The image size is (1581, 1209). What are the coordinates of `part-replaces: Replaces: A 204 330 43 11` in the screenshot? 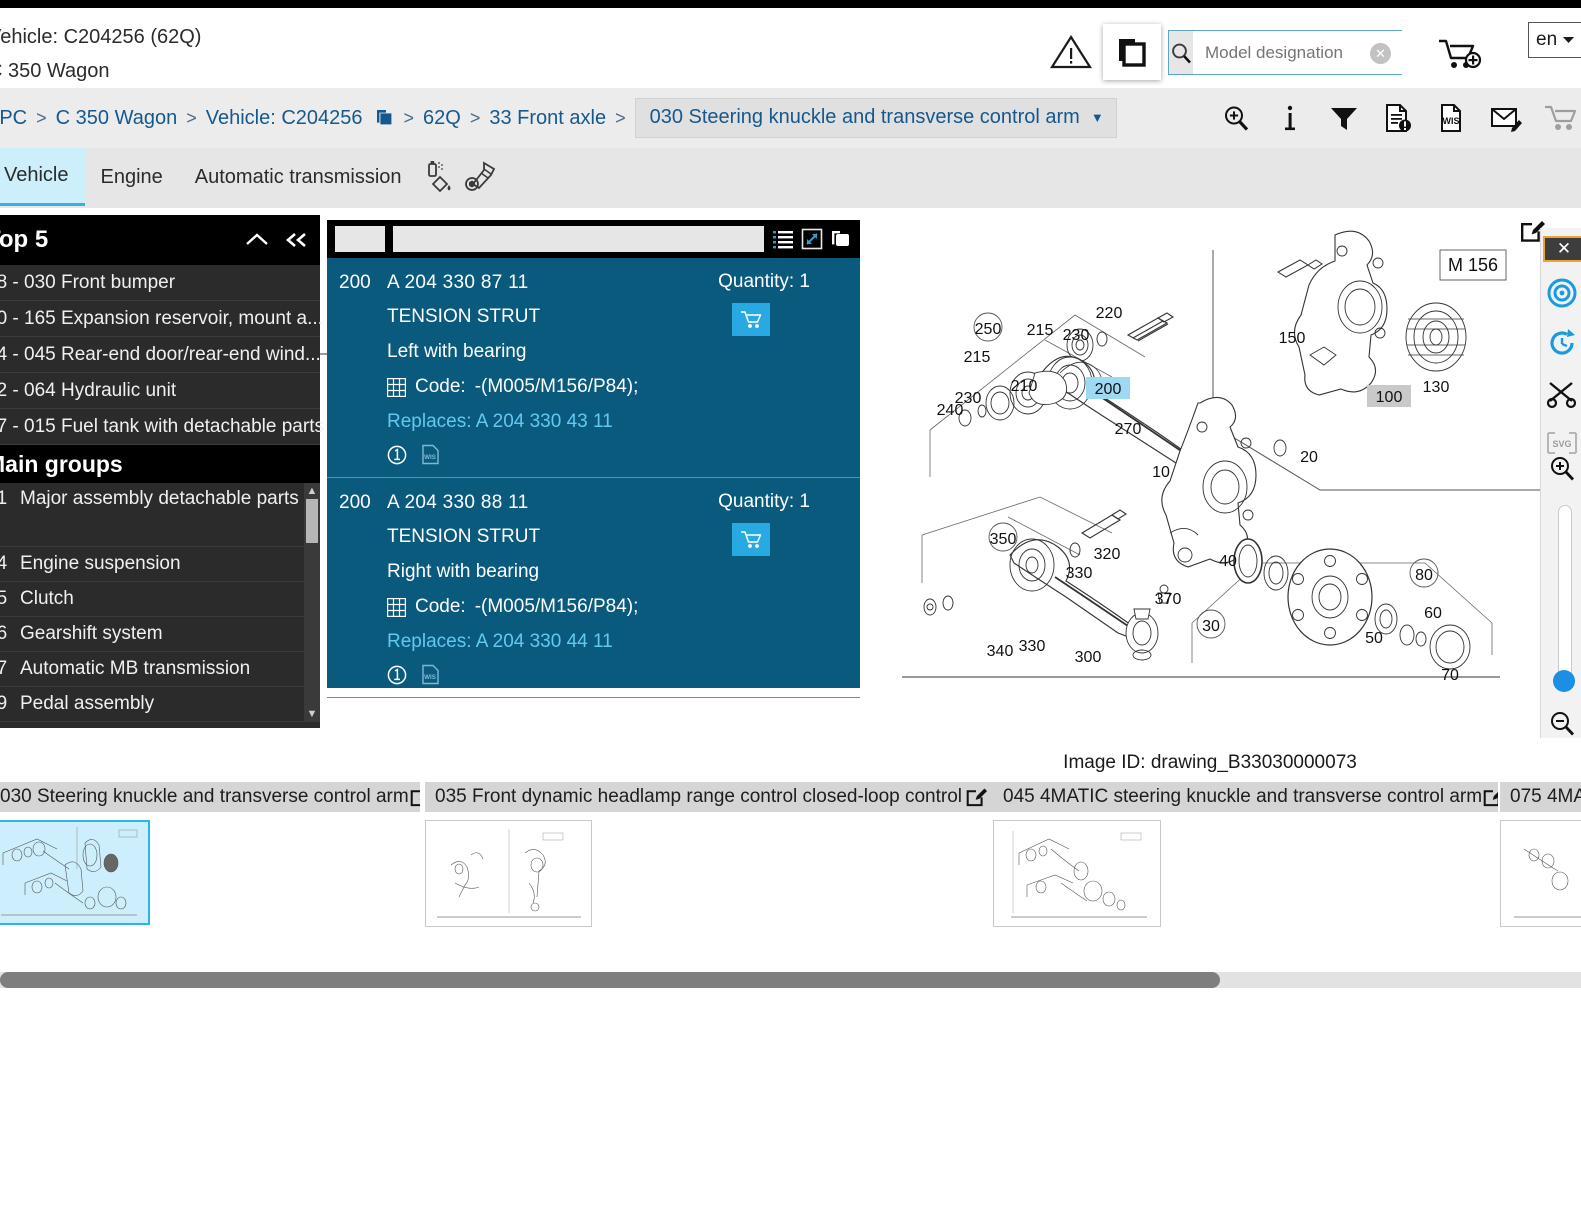 It's located at (623, 422).